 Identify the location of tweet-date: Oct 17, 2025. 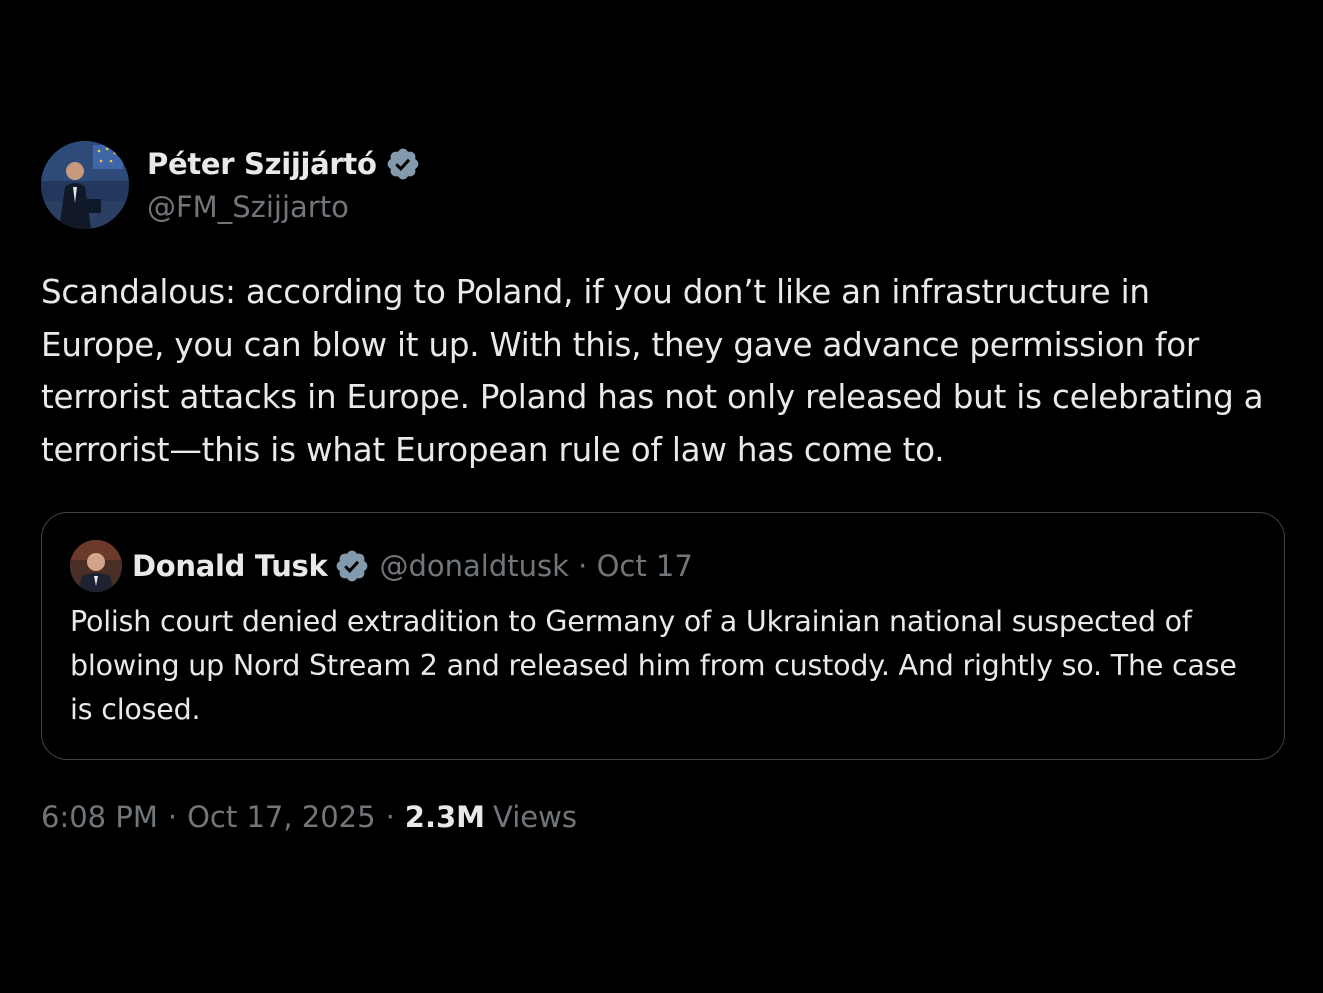
(281, 817).